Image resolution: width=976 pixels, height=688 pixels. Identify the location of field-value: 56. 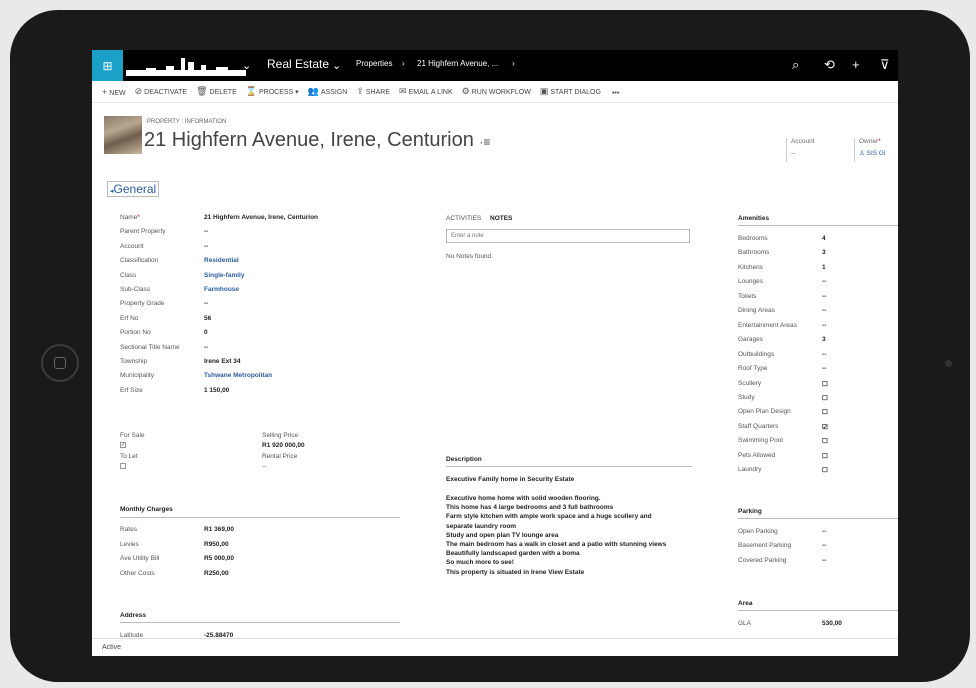
(207, 318).